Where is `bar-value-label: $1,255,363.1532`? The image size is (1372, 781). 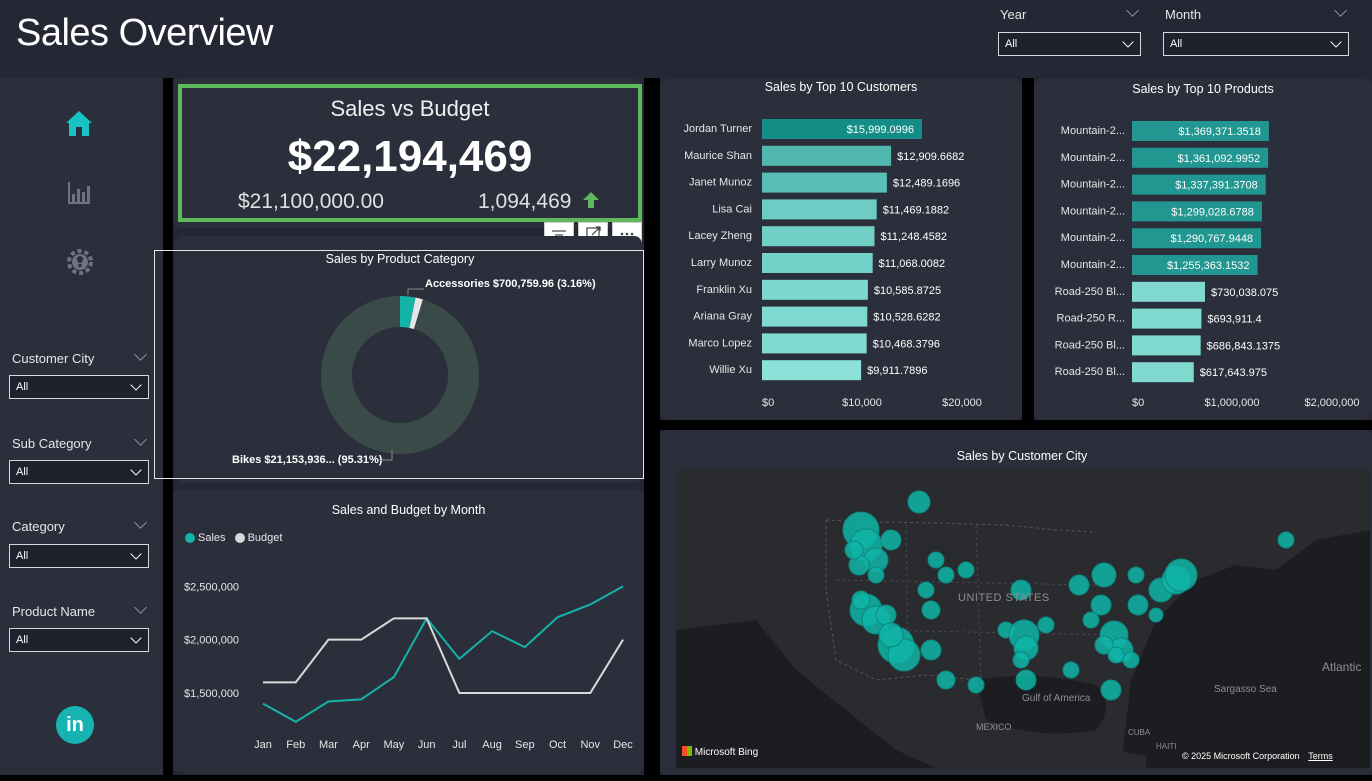 bar-value-label: $1,255,363.1532 is located at coordinates (1208, 266).